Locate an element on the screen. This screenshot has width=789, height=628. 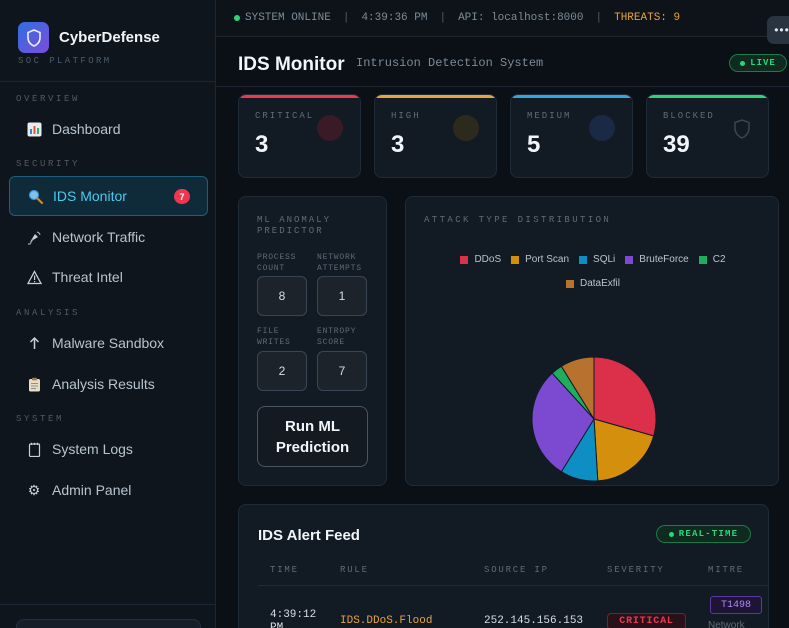
severity-badge: CRITICAL is located at coordinates (646, 620).